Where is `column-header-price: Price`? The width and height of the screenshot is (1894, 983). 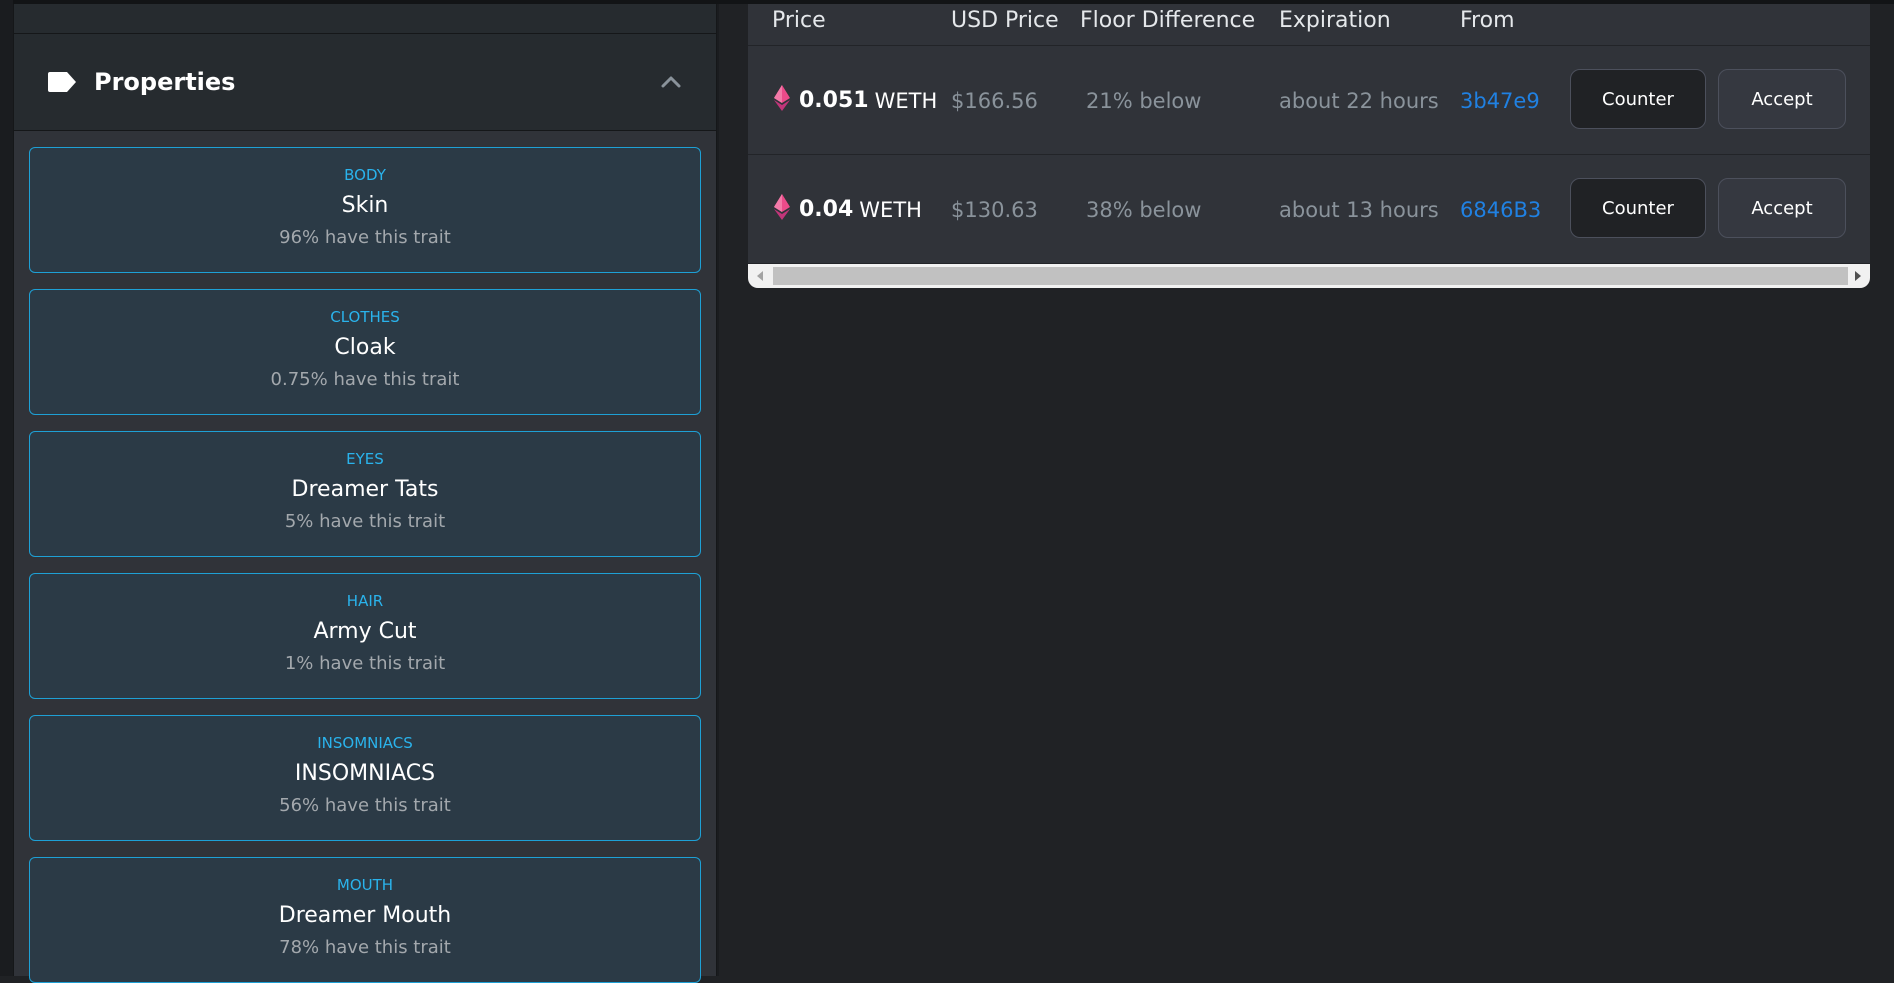
column-header-price: Price is located at coordinates (799, 20).